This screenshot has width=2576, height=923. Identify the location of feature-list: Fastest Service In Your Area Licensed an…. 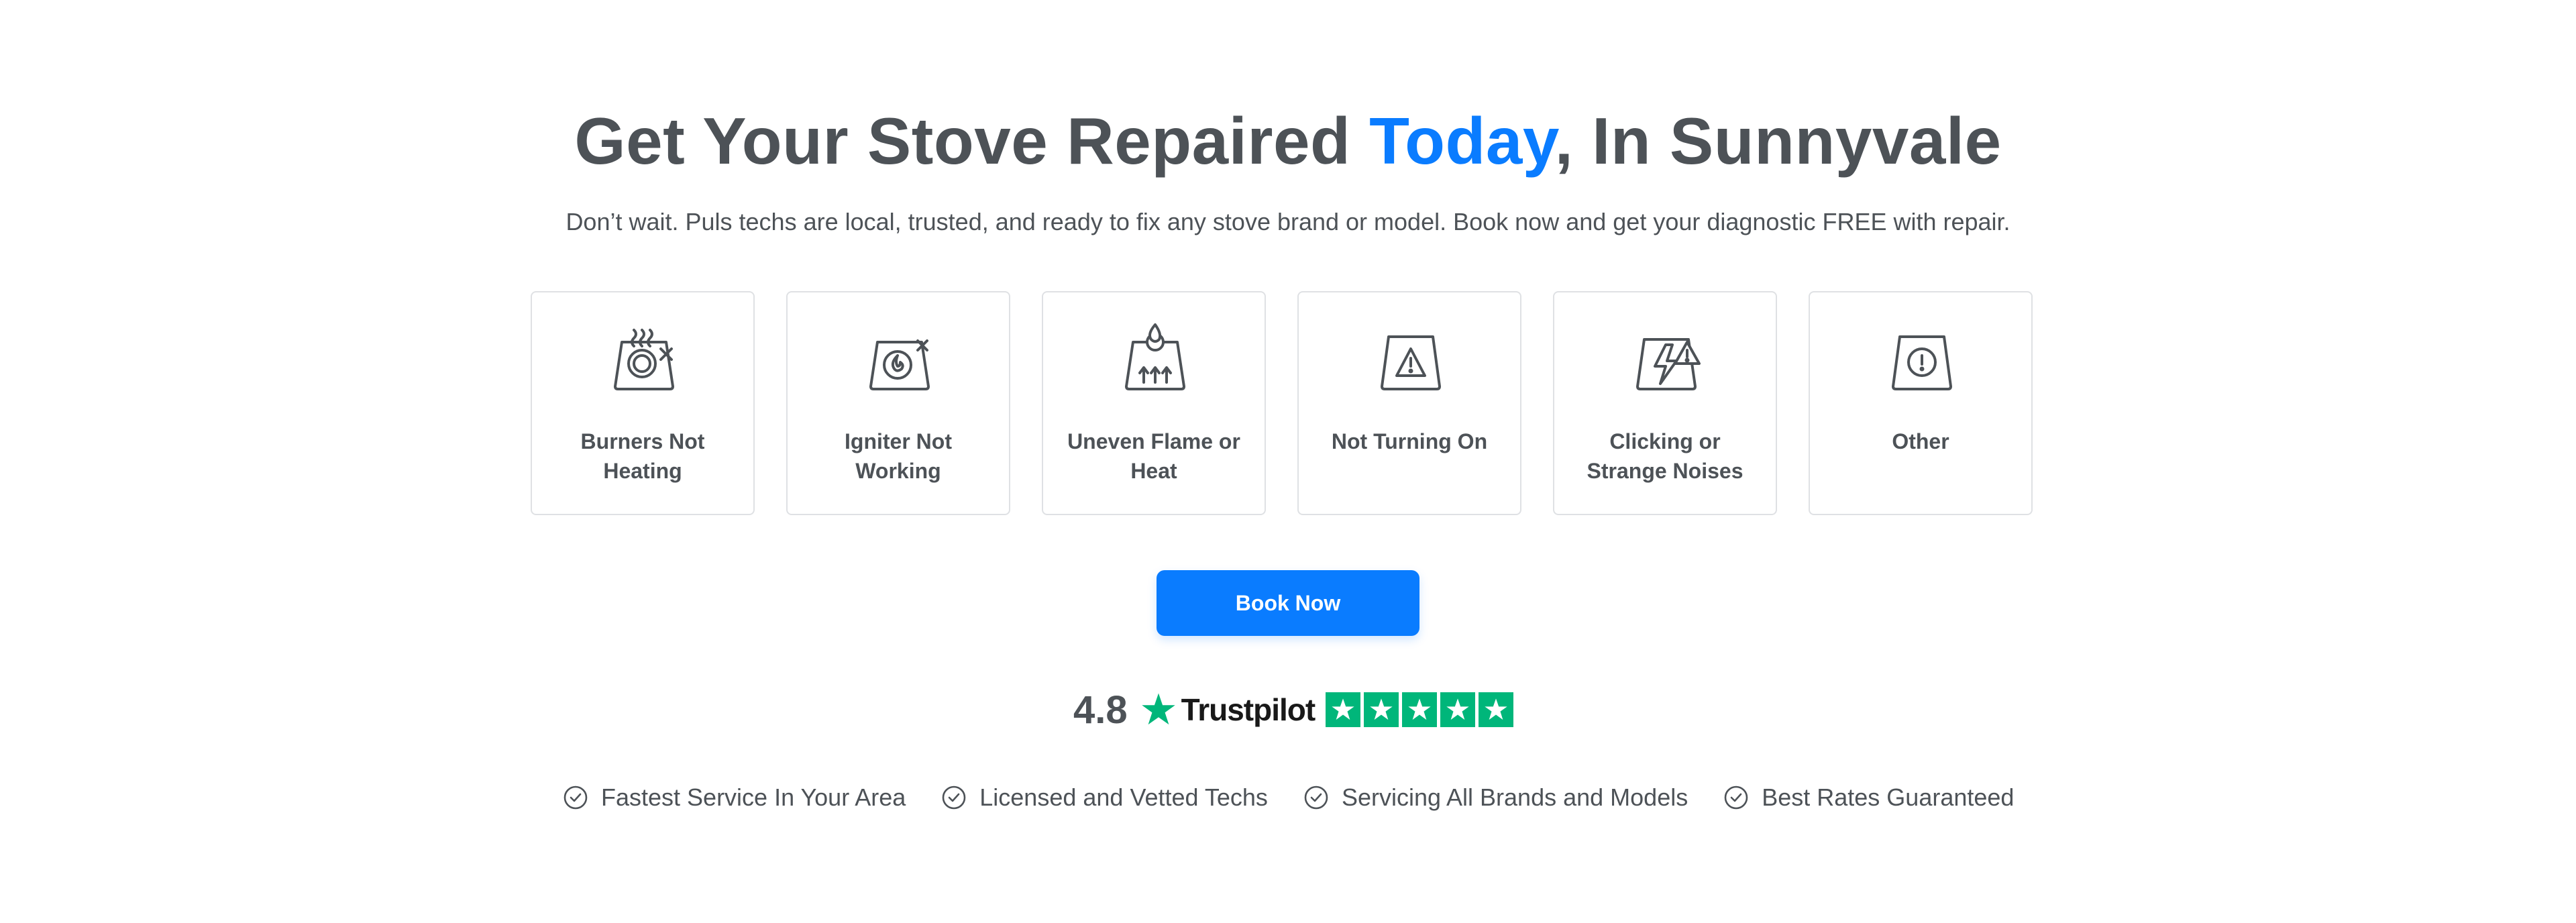
(1288, 797).